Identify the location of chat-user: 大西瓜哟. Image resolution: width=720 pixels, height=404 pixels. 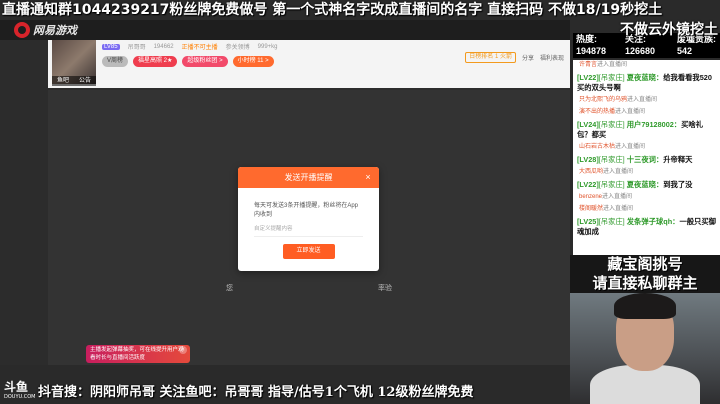
(591, 172).